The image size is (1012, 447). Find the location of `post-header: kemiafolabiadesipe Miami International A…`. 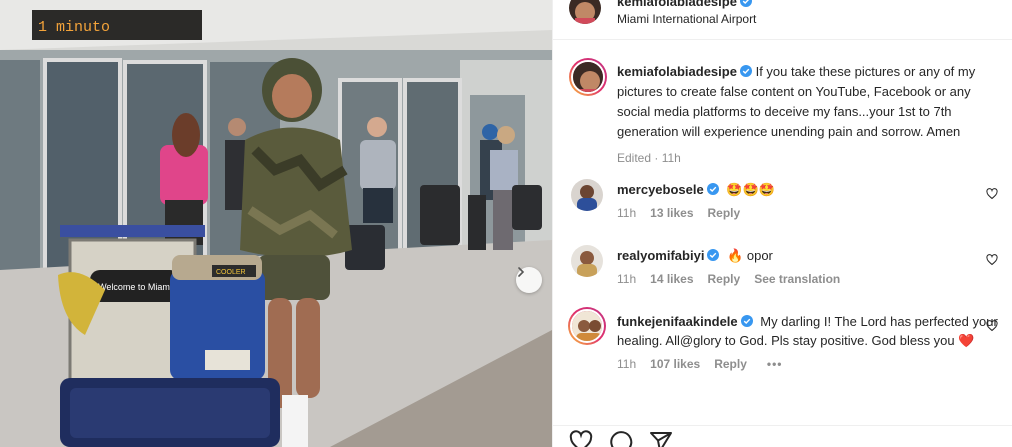

post-header: kemiafolabiadesipe Miami International A… is located at coordinates (782, 20).